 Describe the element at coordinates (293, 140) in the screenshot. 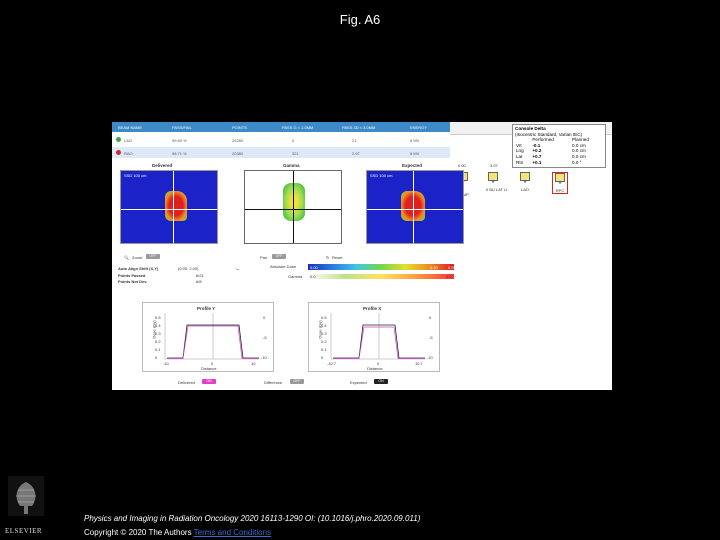

I see `pass-g: 0` at that location.